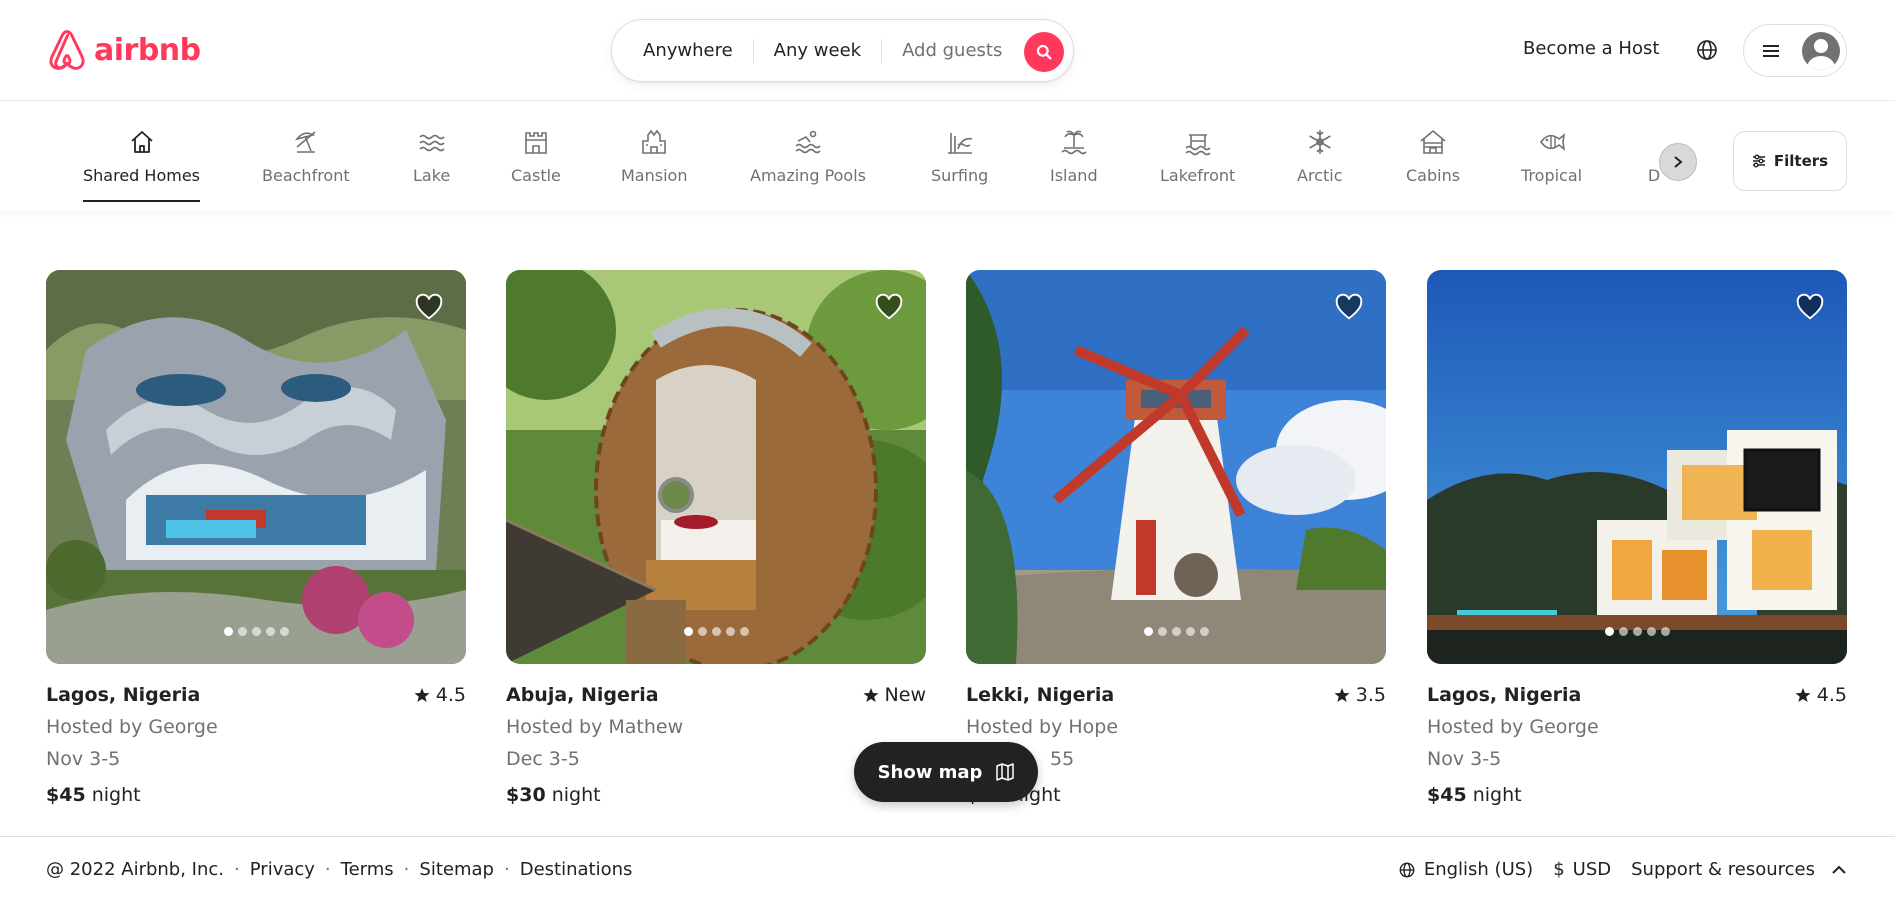  I want to click on search-bar: Anywhere Any week Add guests, so click(842, 50).